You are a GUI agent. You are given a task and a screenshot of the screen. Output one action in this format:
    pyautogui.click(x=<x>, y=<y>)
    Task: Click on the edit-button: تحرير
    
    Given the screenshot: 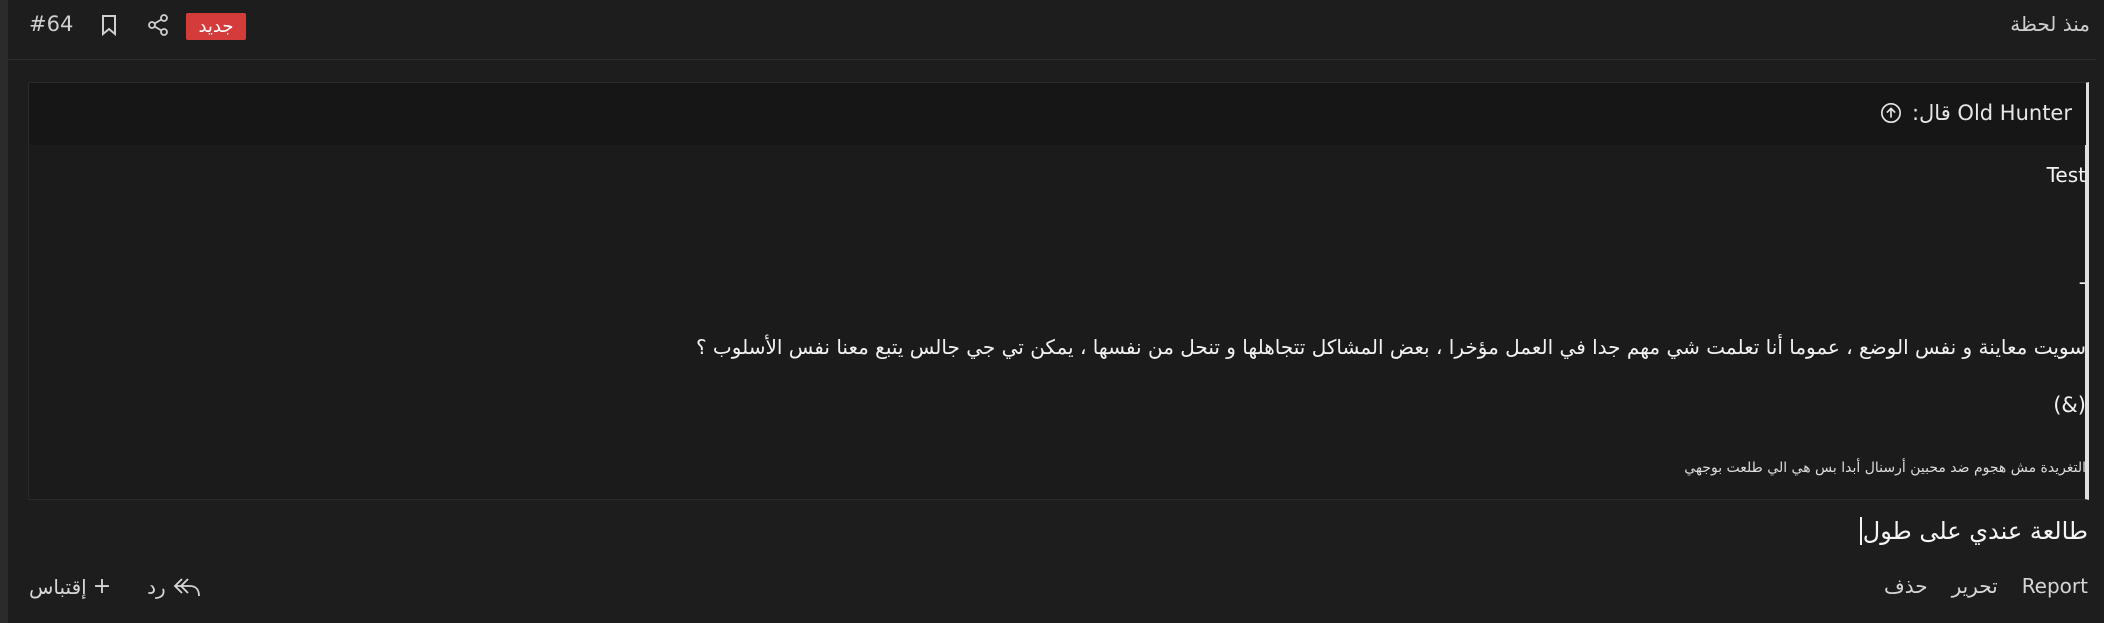 What is the action you would take?
    pyautogui.click(x=1975, y=586)
    